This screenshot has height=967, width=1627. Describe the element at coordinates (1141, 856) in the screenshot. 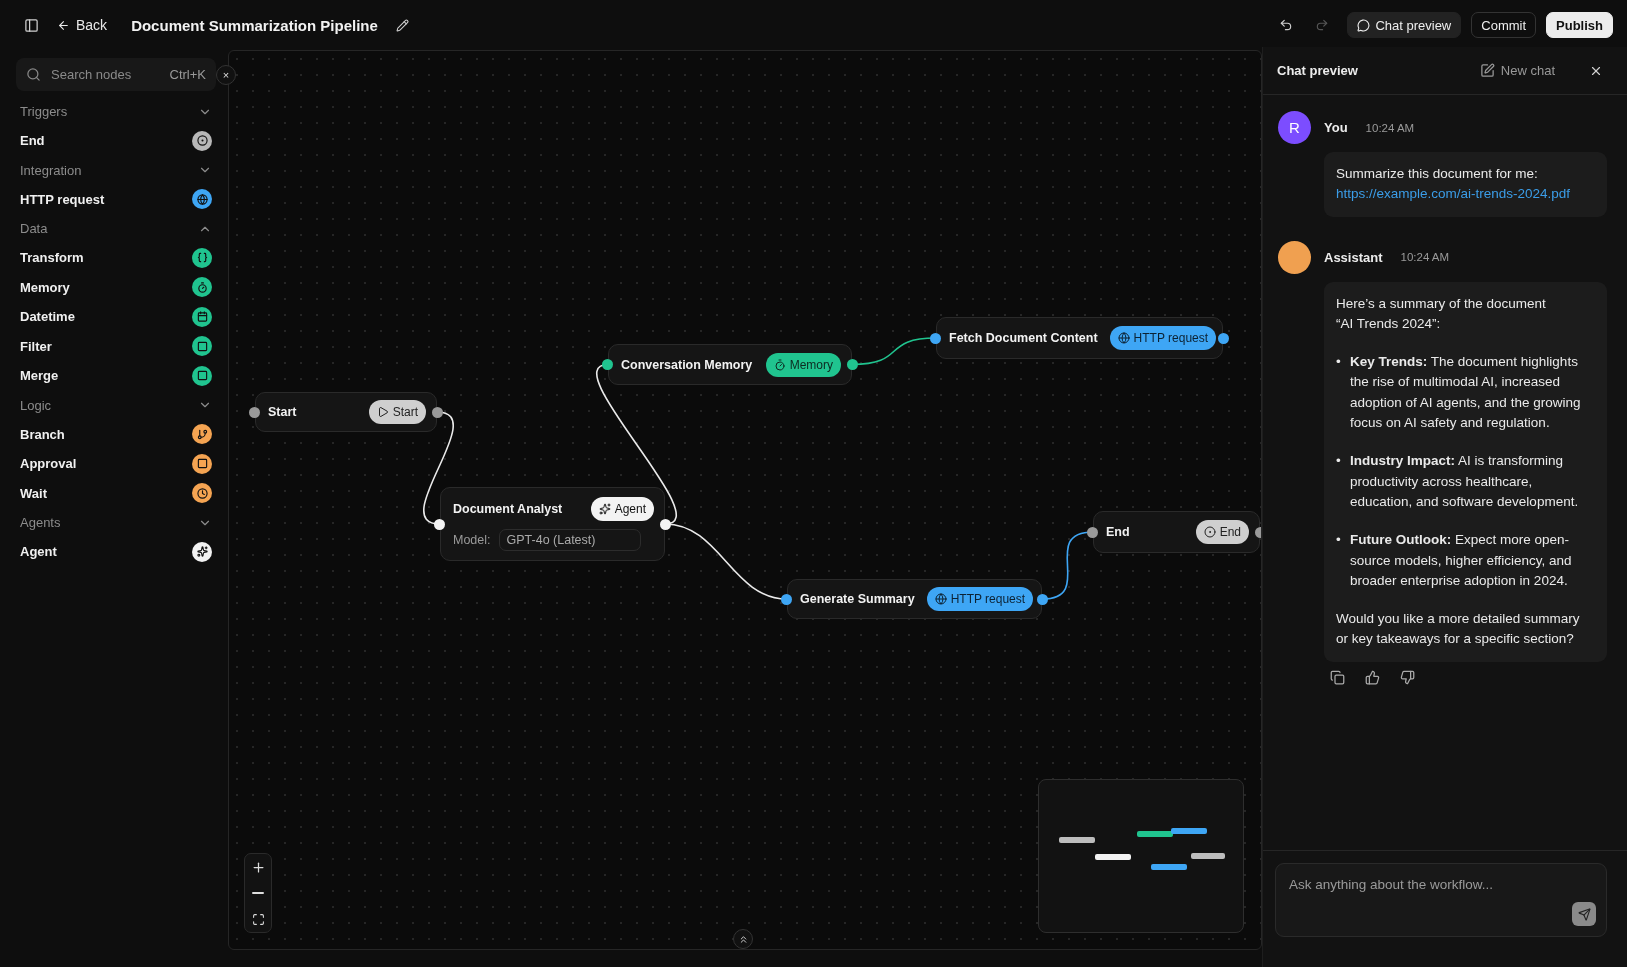

I see `minimap` at that location.